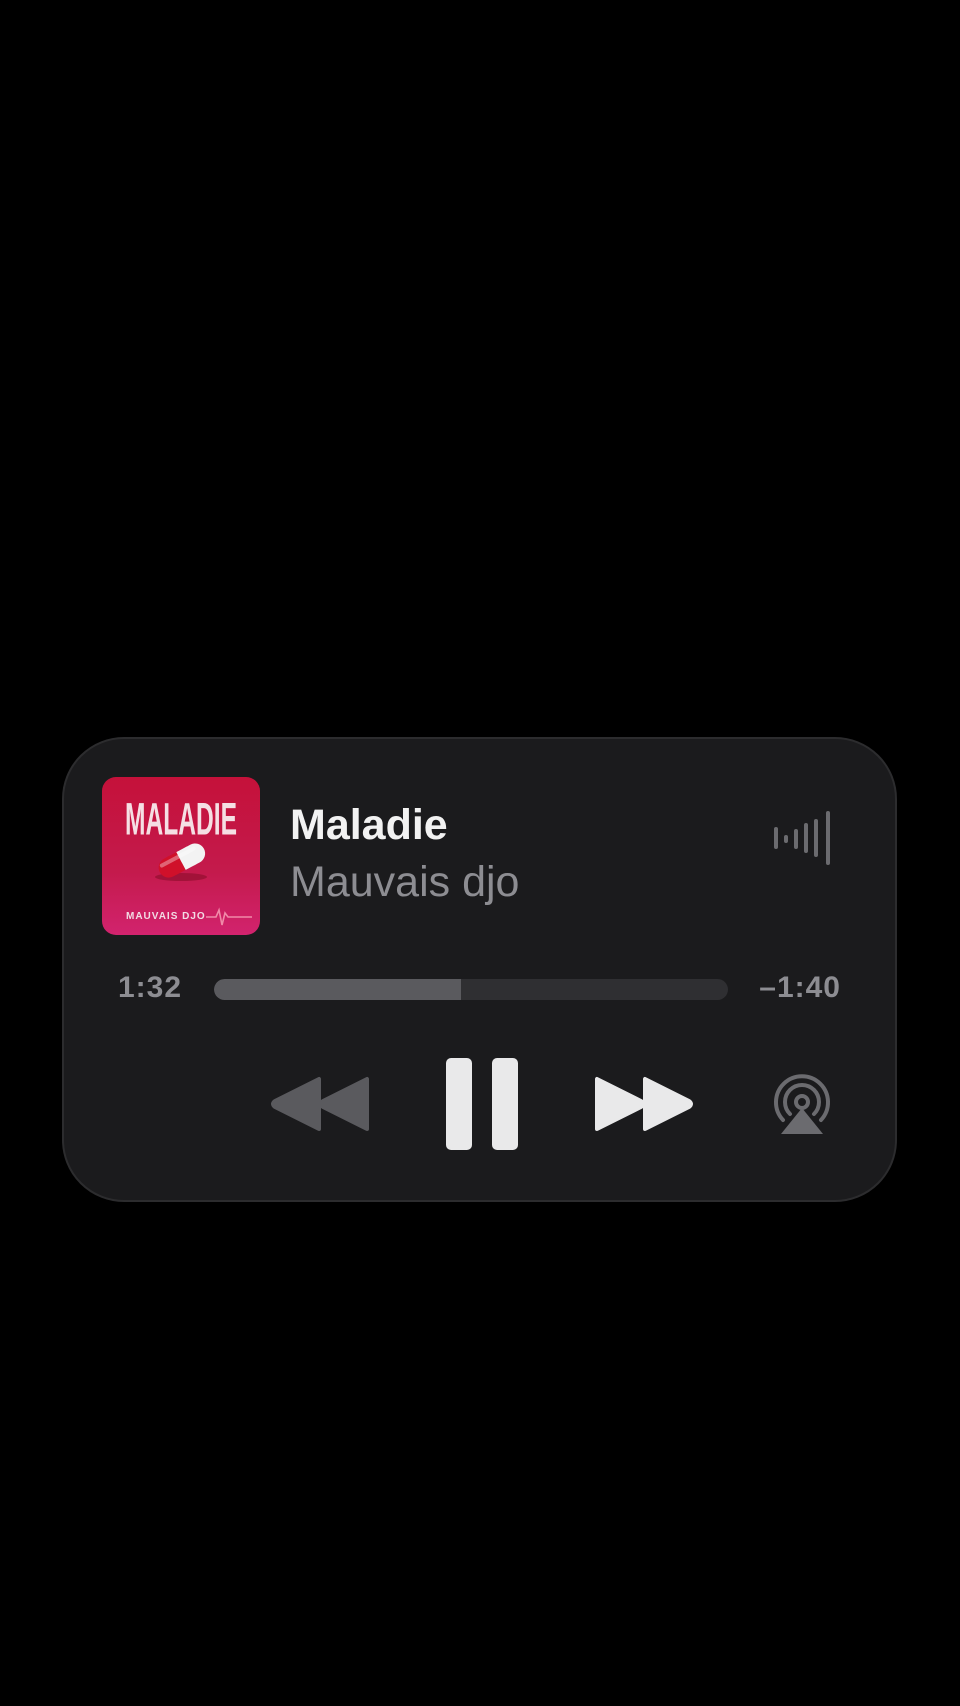  I want to click on track-title: Maladie, so click(369, 825).